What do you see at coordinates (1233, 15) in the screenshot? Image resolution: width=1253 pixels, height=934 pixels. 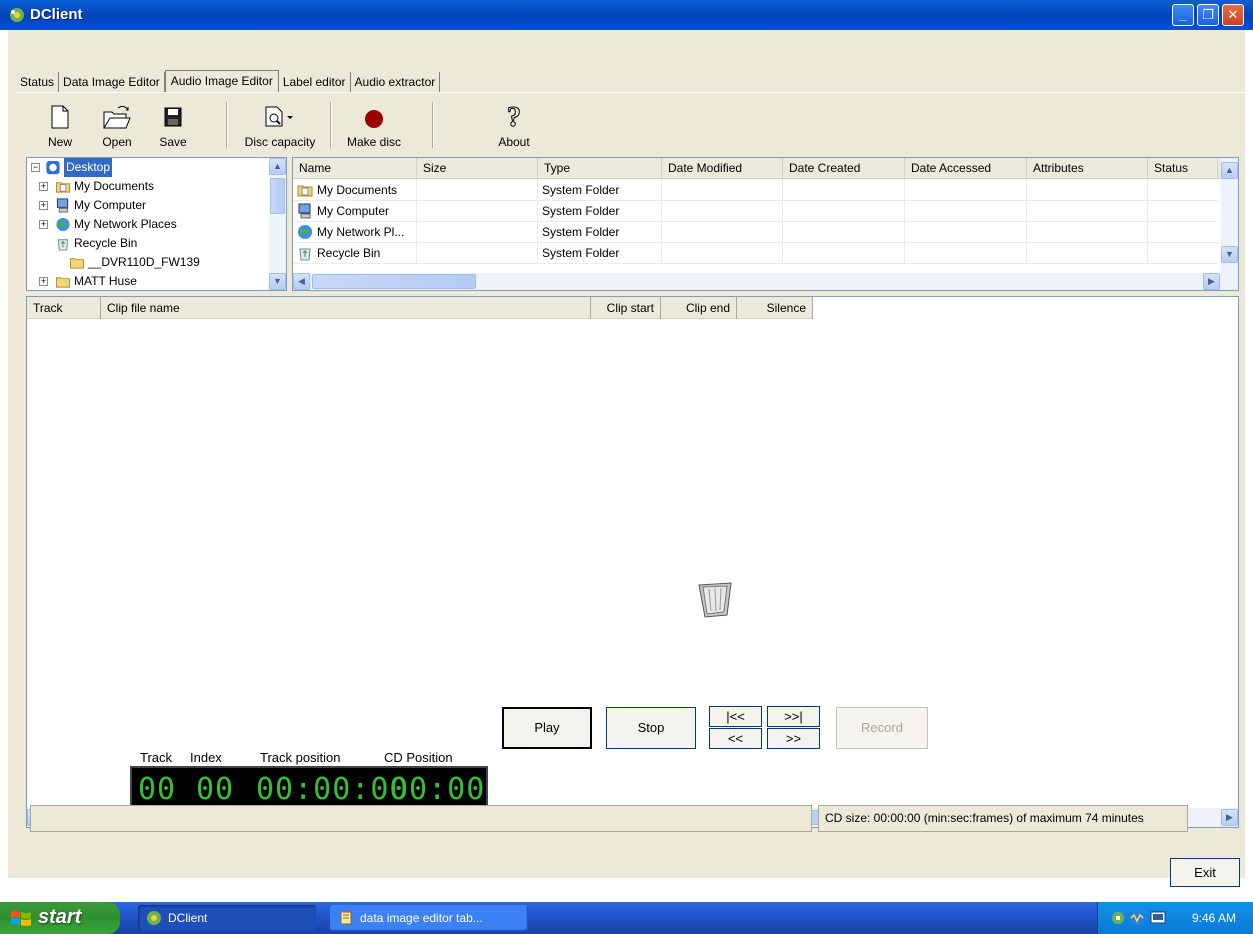 I see `close-button: ✕` at bounding box center [1233, 15].